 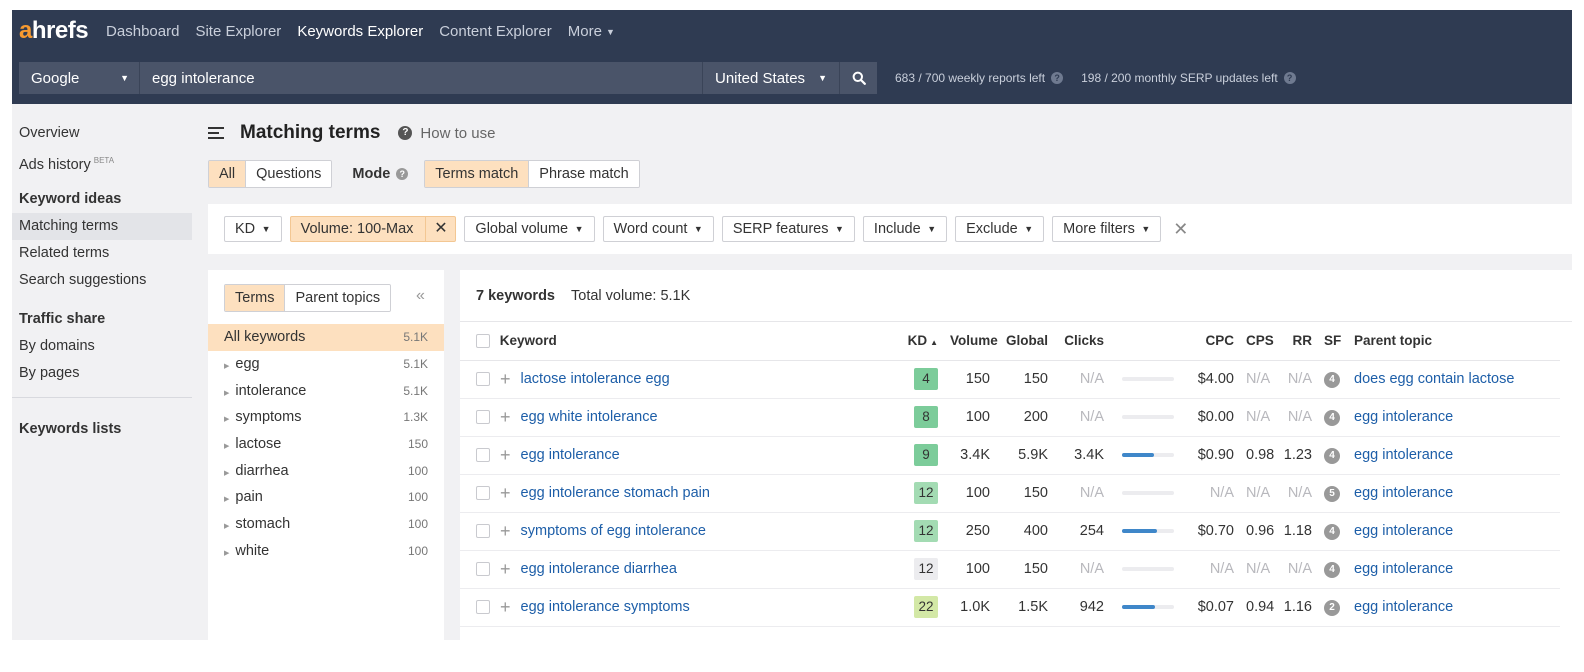 I want to click on mode-terms-match: Terms match, so click(x=477, y=174).